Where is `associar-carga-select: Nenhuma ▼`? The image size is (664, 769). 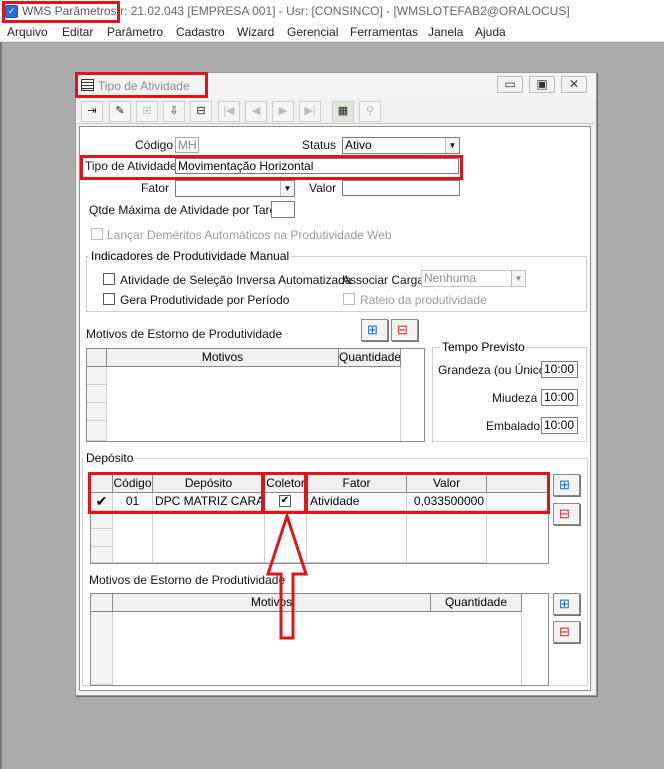 associar-carga-select: Nenhuma ▼ is located at coordinates (473, 278).